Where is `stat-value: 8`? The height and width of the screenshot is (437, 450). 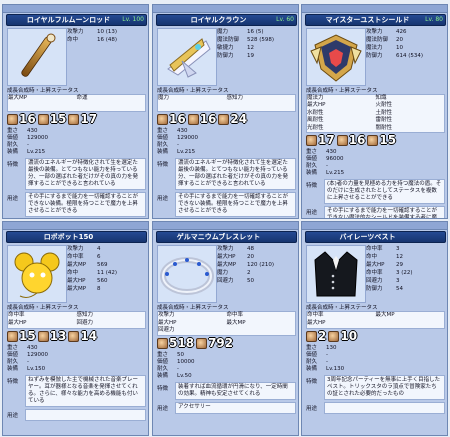 stat-value: 8 is located at coordinates (99, 289).